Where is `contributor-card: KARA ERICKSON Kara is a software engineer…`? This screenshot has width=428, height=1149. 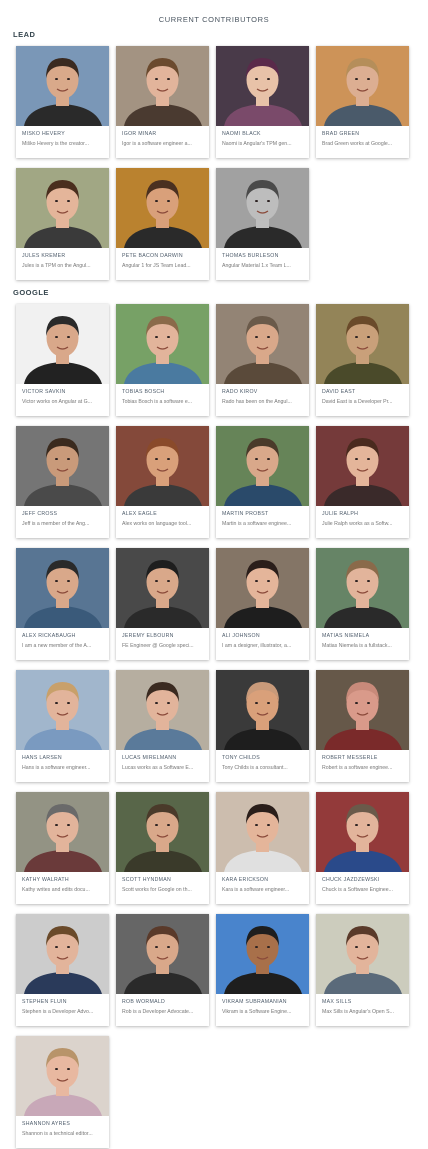
contributor-card: KARA ERICKSON Kara is a software engineer… is located at coordinates (262, 848).